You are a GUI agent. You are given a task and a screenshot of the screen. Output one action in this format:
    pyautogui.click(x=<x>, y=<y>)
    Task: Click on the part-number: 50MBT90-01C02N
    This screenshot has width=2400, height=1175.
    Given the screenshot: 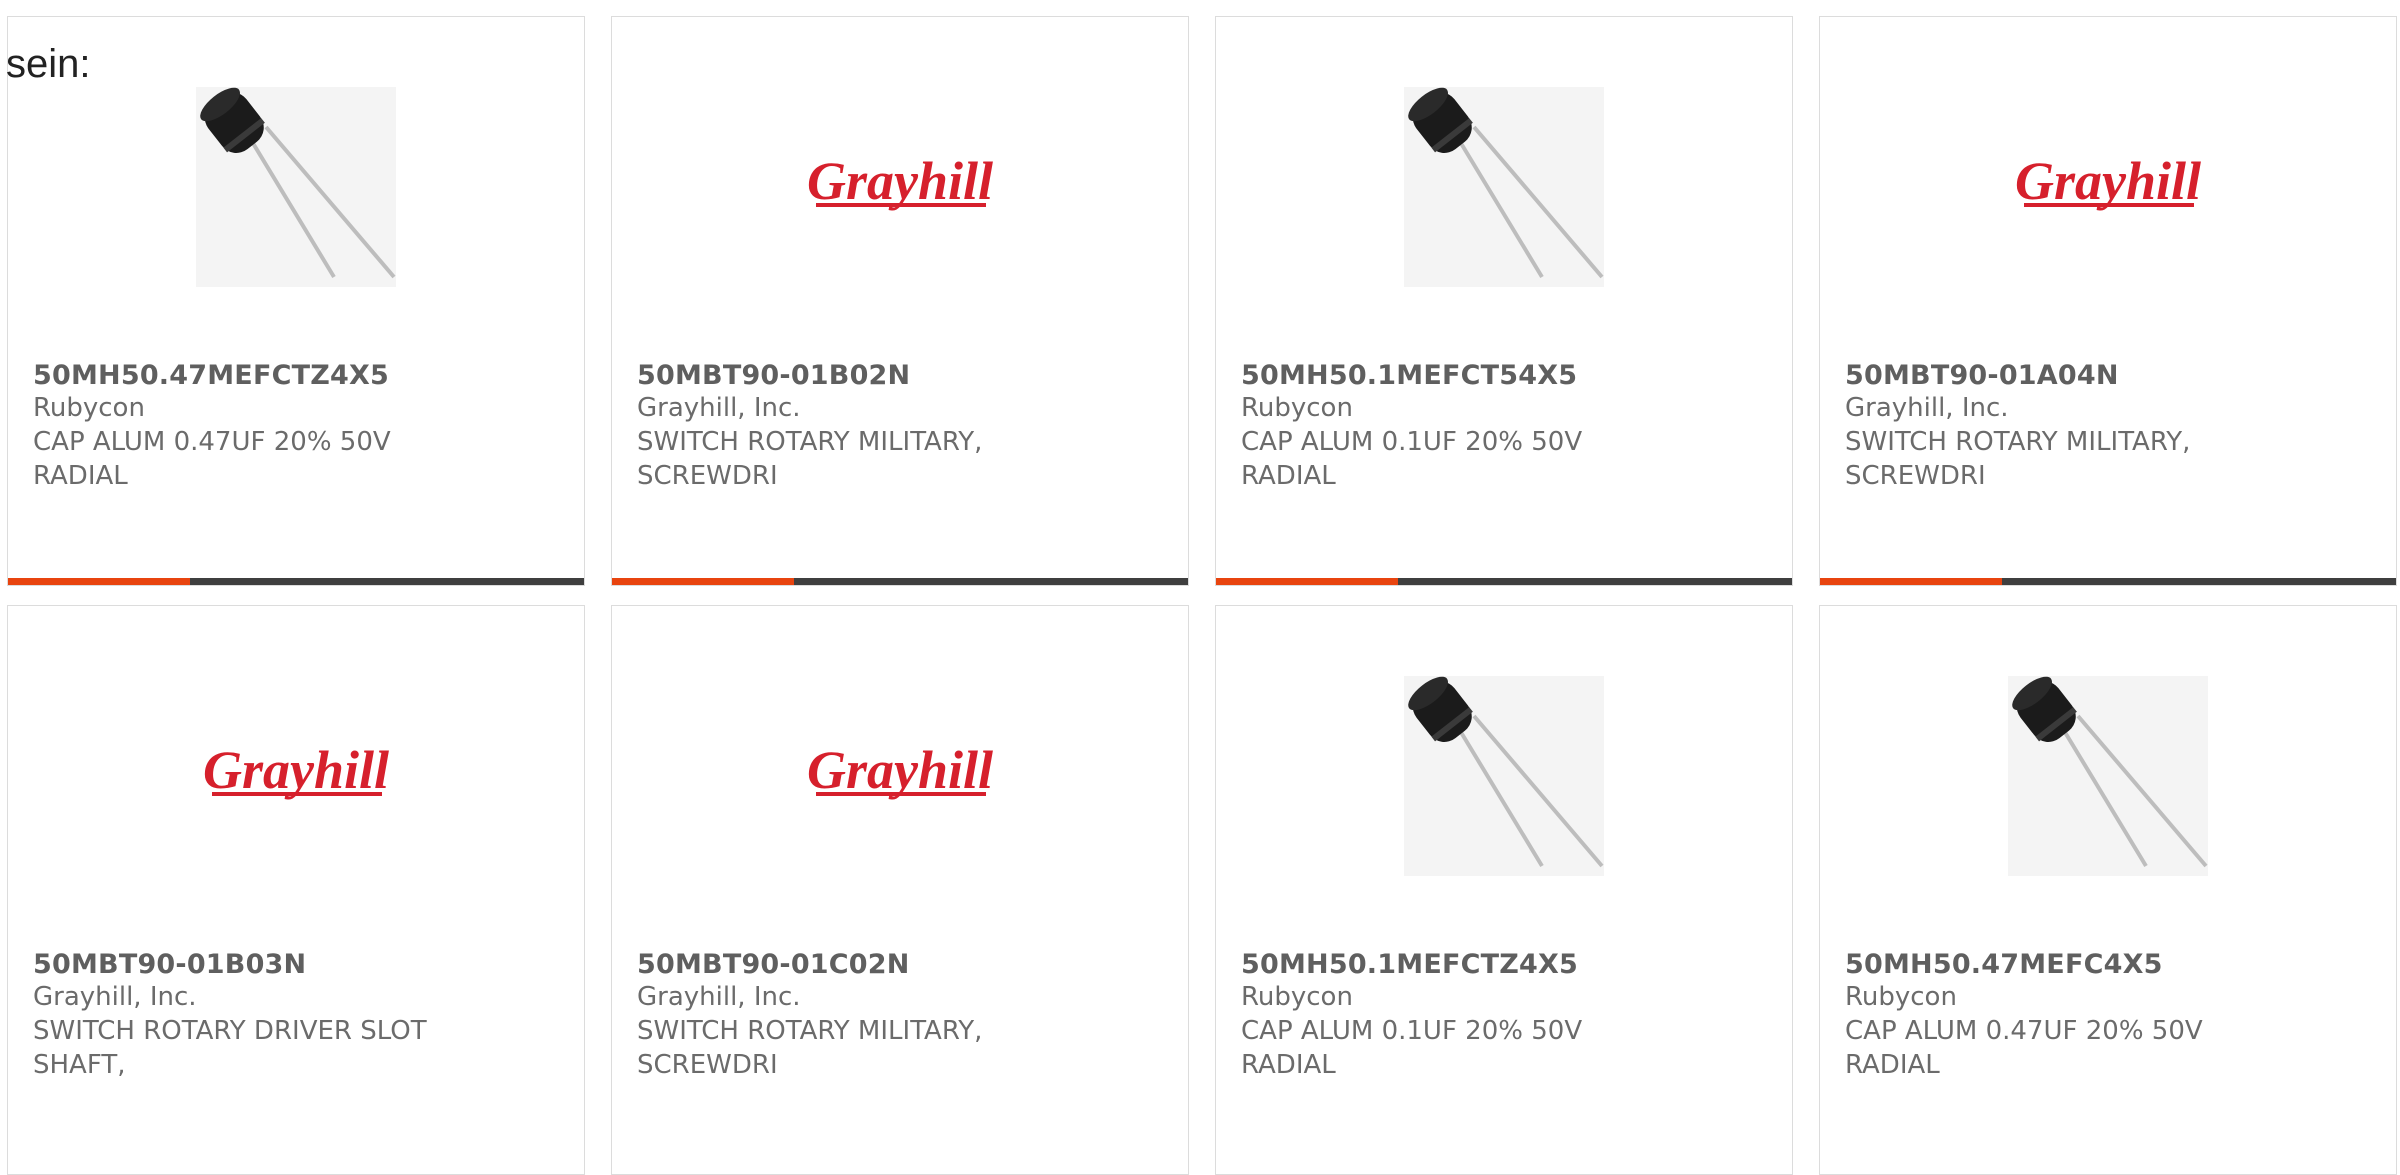 What is the action you would take?
    pyautogui.click(x=900, y=964)
    